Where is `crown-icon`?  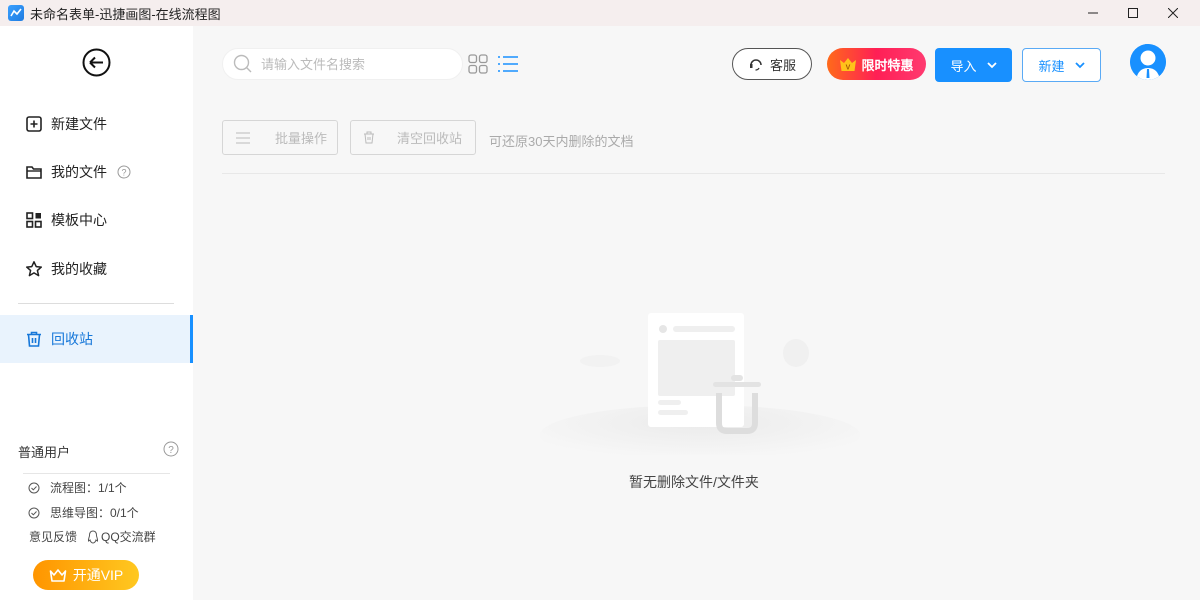
crown-icon is located at coordinates (58, 575).